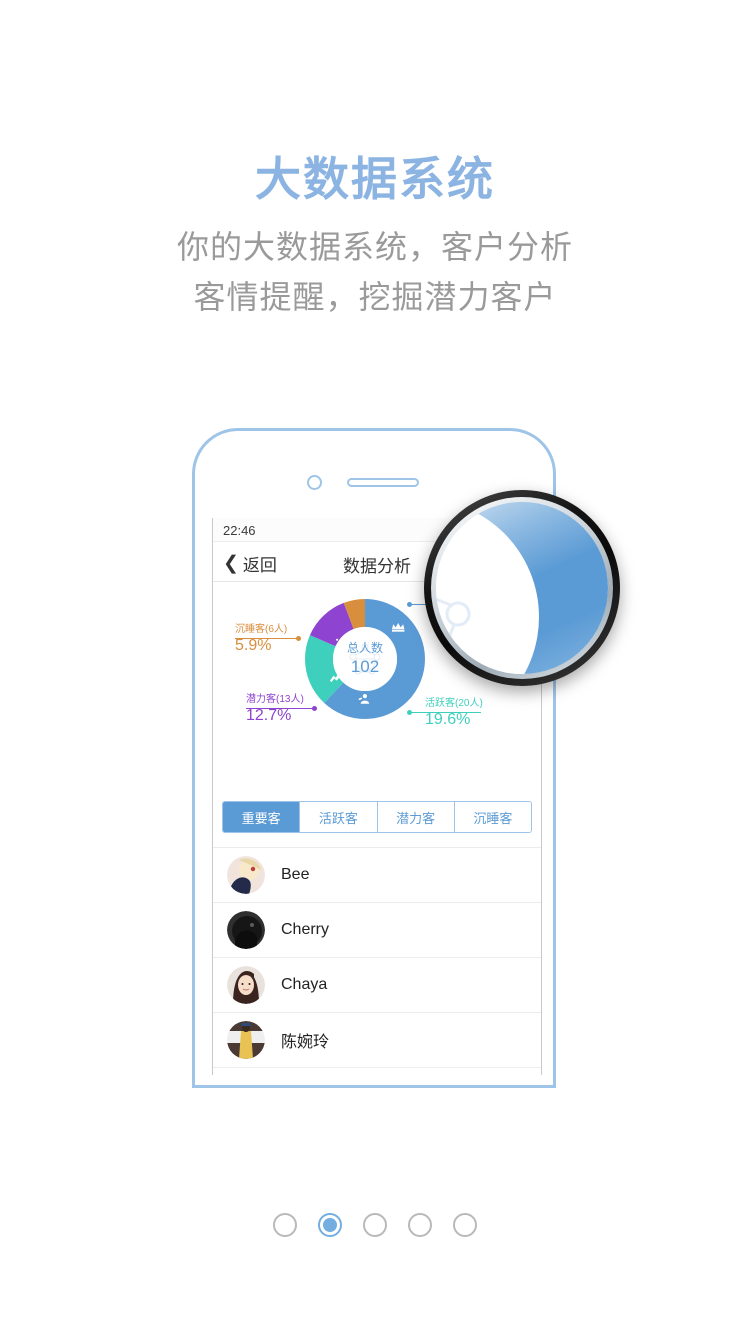 Image resolution: width=750 pixels, height=1334 pixels. I want to click on callout-line-potential, so click(280, 708).